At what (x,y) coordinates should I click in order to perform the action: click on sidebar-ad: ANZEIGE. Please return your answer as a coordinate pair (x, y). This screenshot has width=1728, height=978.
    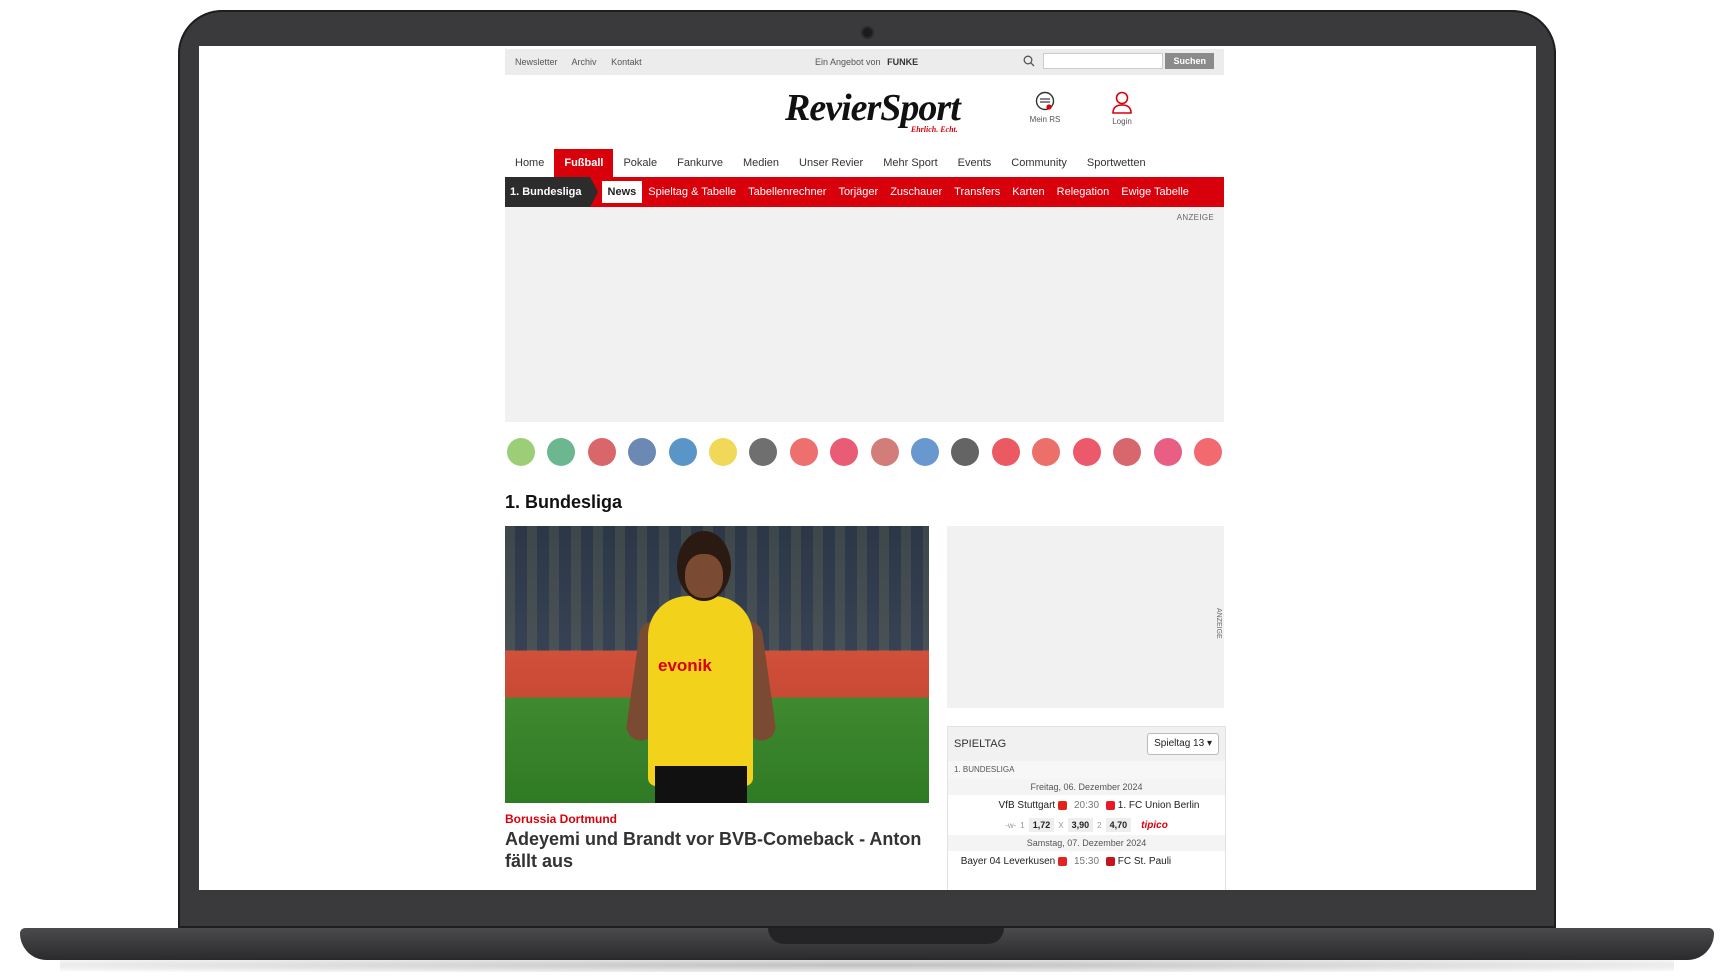
    Looking at the image, I should click on (1085, 617).